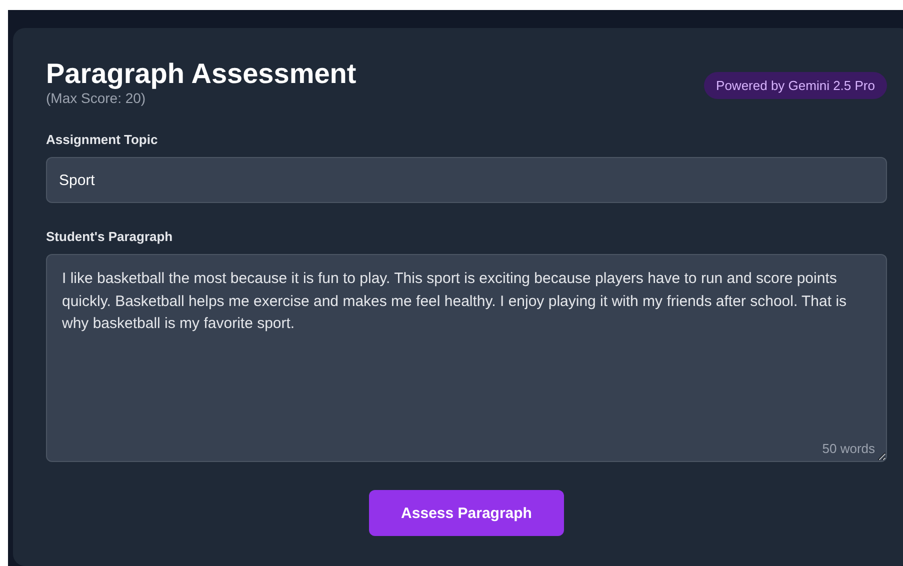 The height and width of the screenshot is (566, 903). What do you see at coordinates (110, 236) in the screenshot?
I see `field-label: Student's Paragraph` at bounding box center [110, 236].